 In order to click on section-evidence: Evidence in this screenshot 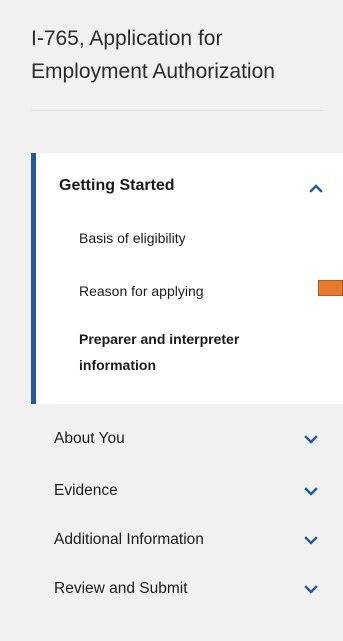, I will do `click(86, 491)`.